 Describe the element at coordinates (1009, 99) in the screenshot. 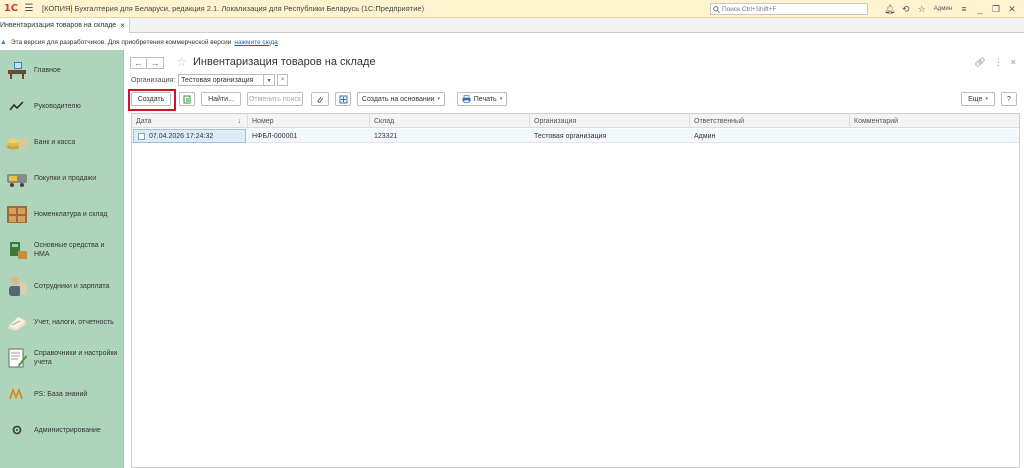

I see `help-button: ?` at that location.